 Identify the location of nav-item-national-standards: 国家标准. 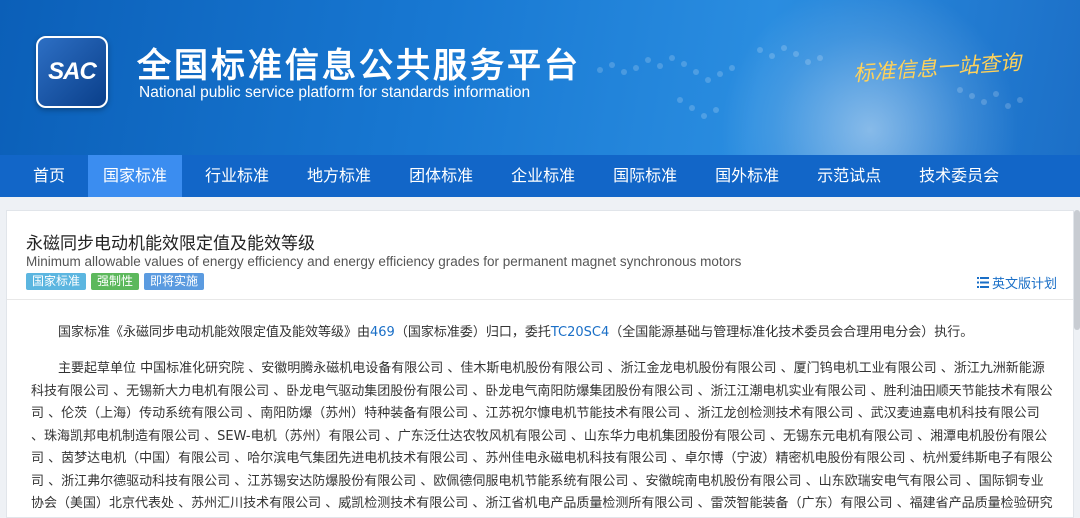
(135, 176).